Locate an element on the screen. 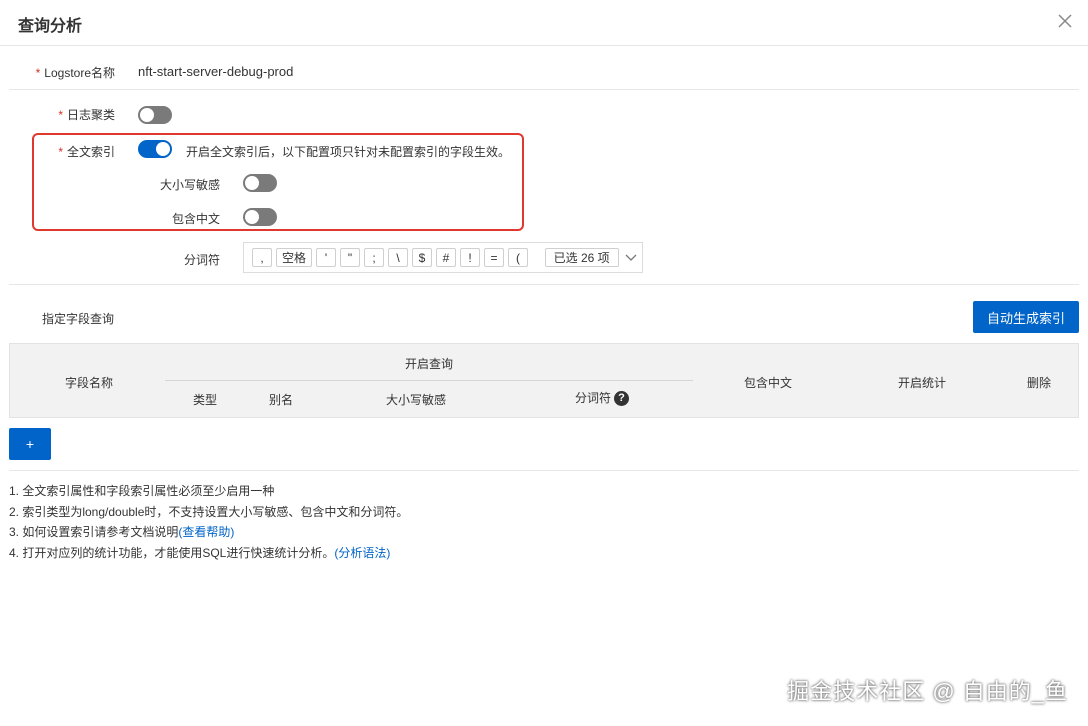 The height and width of the screenshot is (726, 1088). logstore-label: * Logstore名称 is located at coordinates (75, 73).